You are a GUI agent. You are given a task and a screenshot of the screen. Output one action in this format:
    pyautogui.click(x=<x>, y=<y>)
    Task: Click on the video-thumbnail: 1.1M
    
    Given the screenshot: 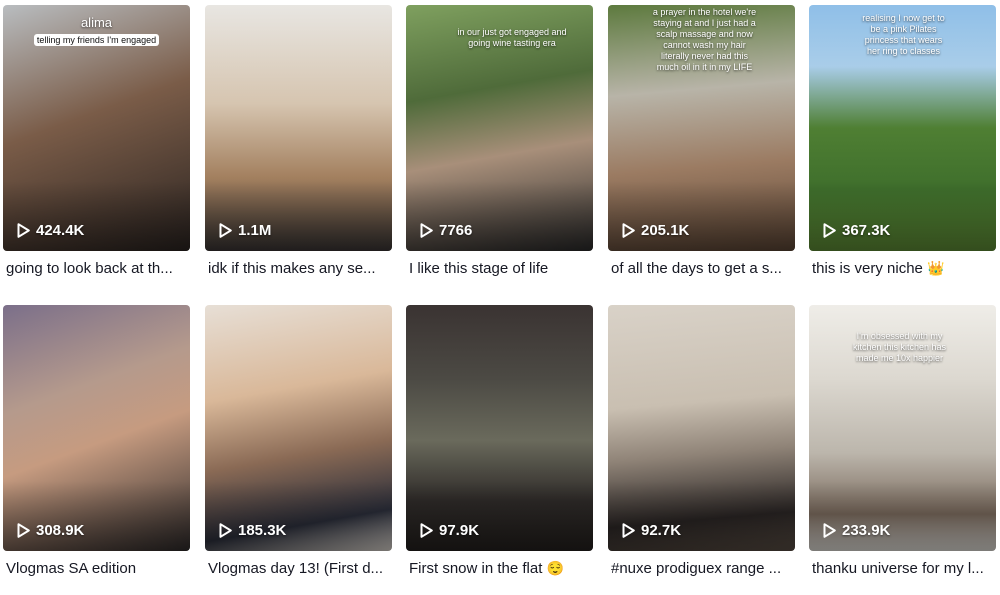 What is the action you would take?
    pyautogui.click(x=298, y=128)
    